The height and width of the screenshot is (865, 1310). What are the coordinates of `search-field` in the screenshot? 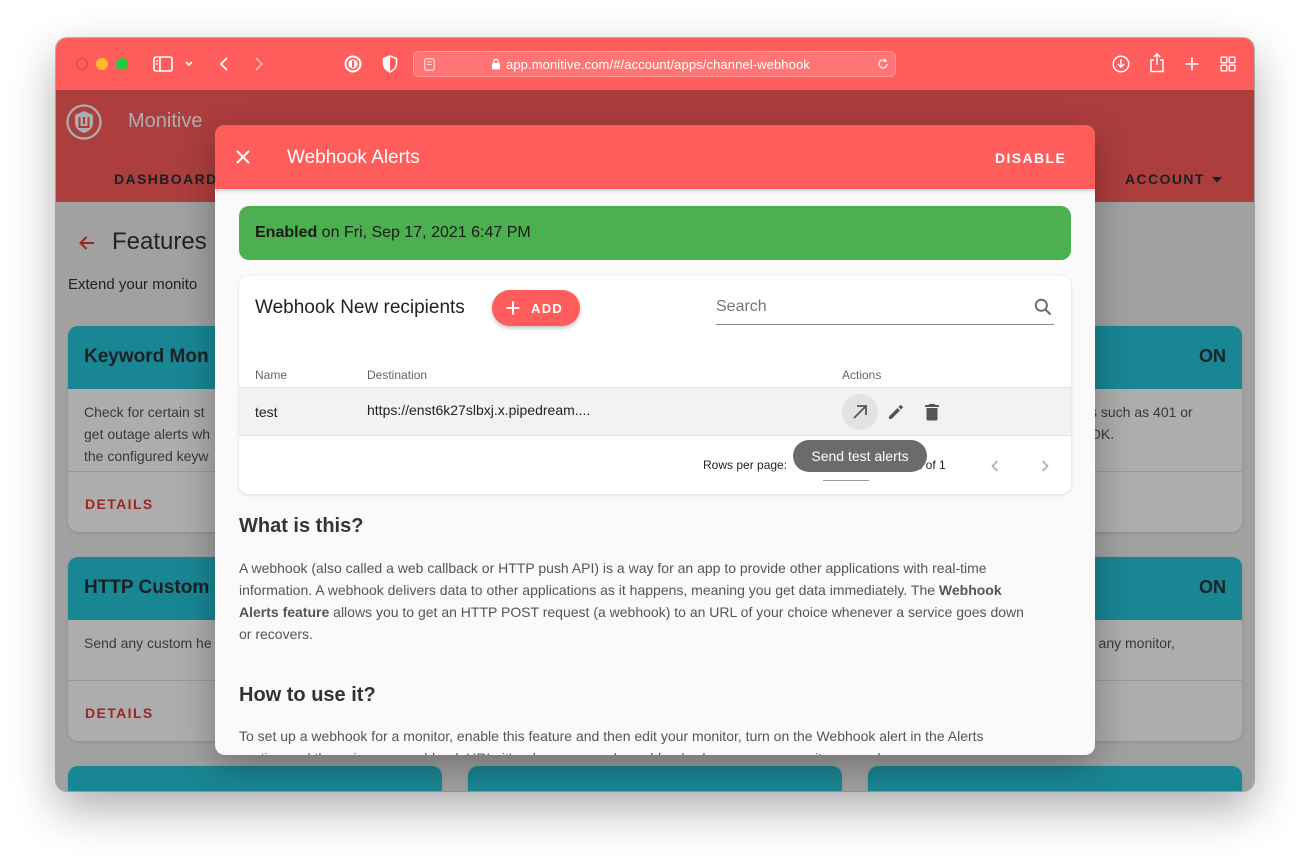 It's located at (885, 309).